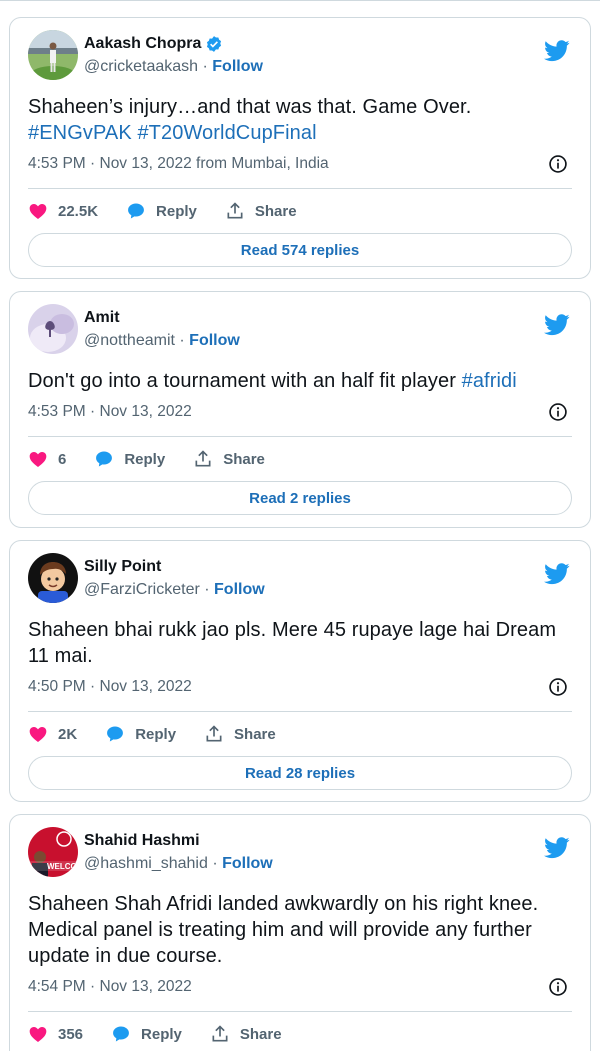 This screenshot has width=600, height=1051. What do you see at coordinates (68, 734) in the screenshot?
I see `like-count: 2K` at bounding box center [68, 734].